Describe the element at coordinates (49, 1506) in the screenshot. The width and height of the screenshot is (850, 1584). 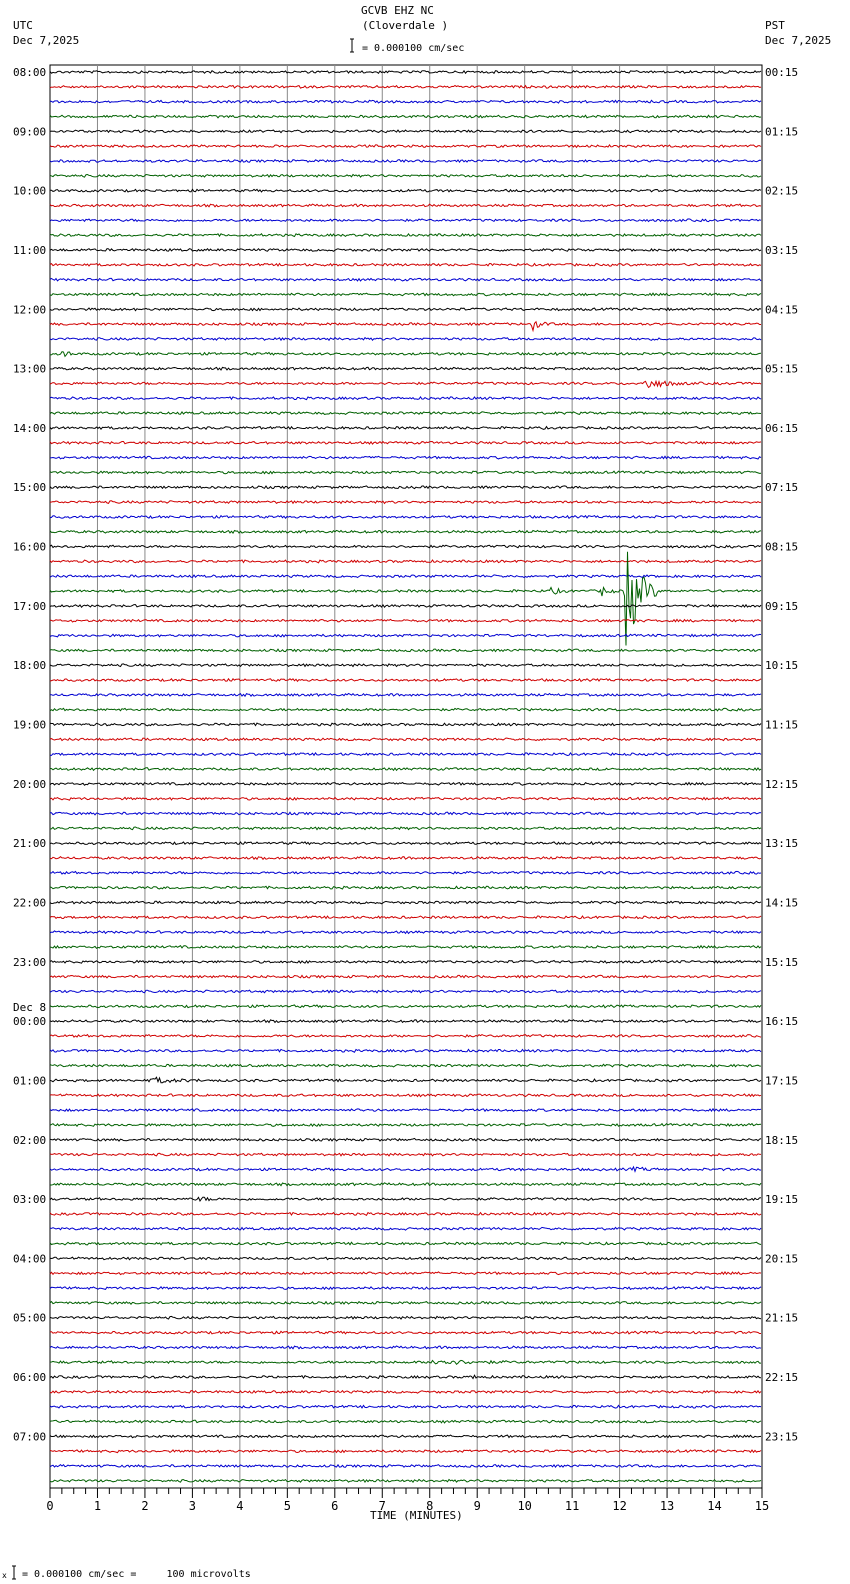
I see `x-tick-label: 0` at that location.